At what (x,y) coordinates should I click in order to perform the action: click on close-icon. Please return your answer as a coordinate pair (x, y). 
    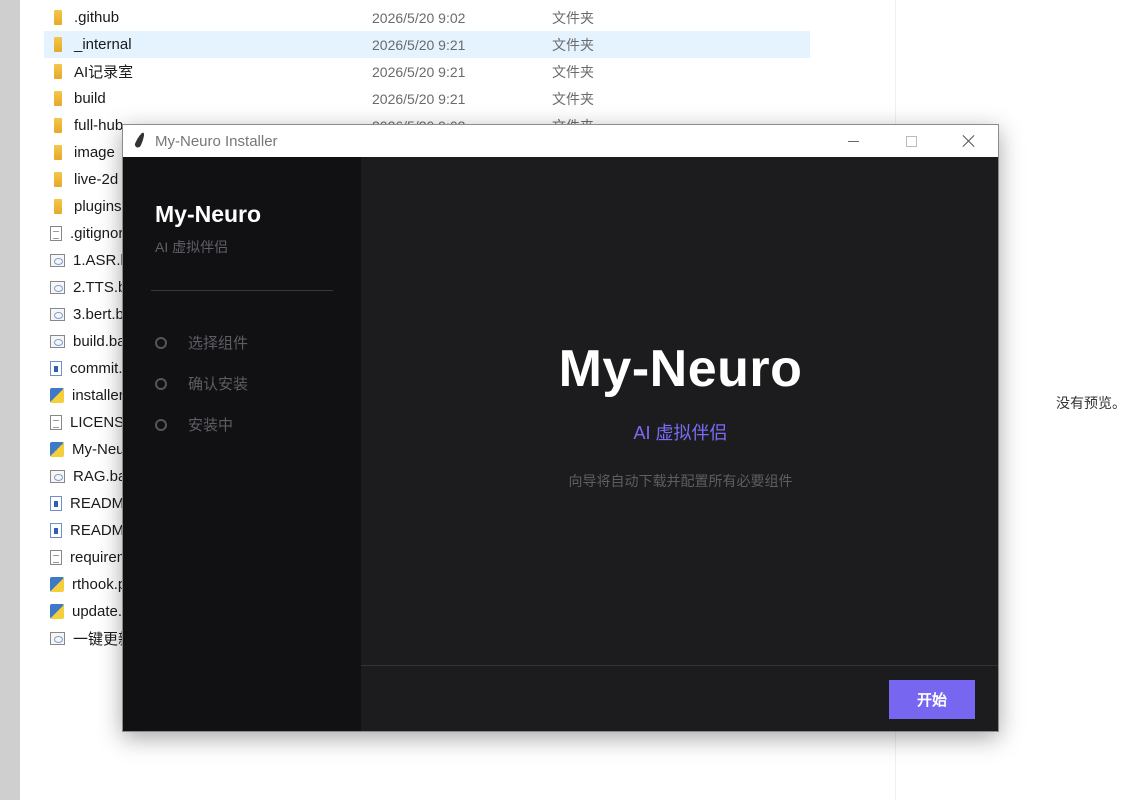
    Looking at the image, I should click on (969, 141).